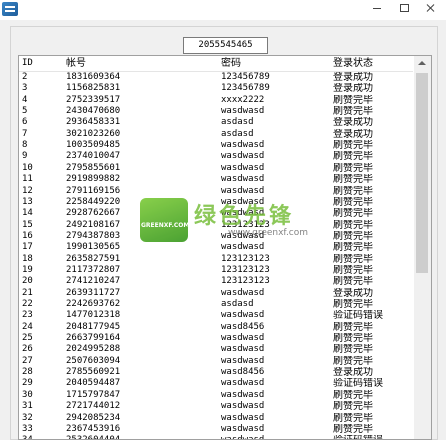 This screenshot has width=446, height=440. Describe the element at coordinates (27, 428) in the screenshot. I see `cell-id: 33` at that location.